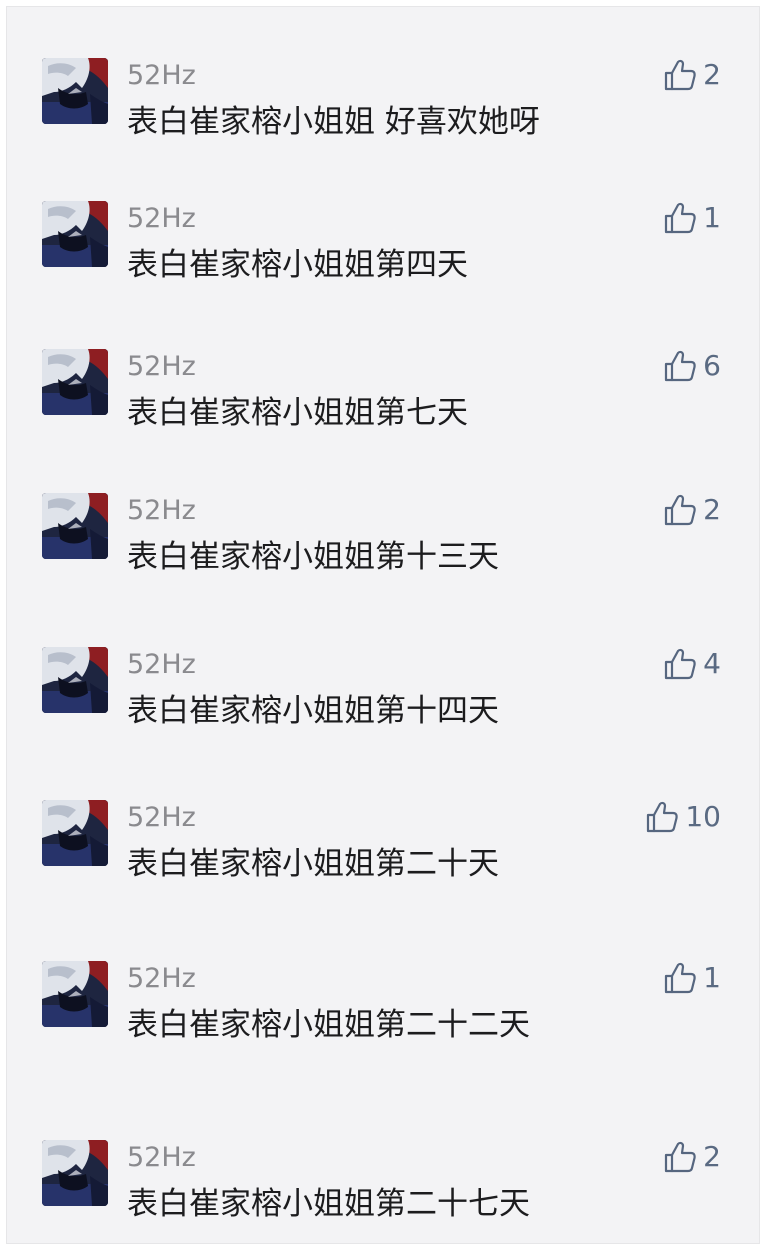 This screenshot has height=1250, width=766. I want to click on like-button: 10, so click(683, 817).